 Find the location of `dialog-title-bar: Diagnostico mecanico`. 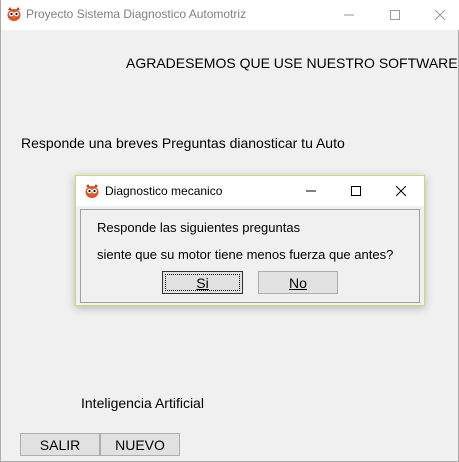

dialog-title-bar: Diagnostico mecanico is located at coordinates (250, 191).